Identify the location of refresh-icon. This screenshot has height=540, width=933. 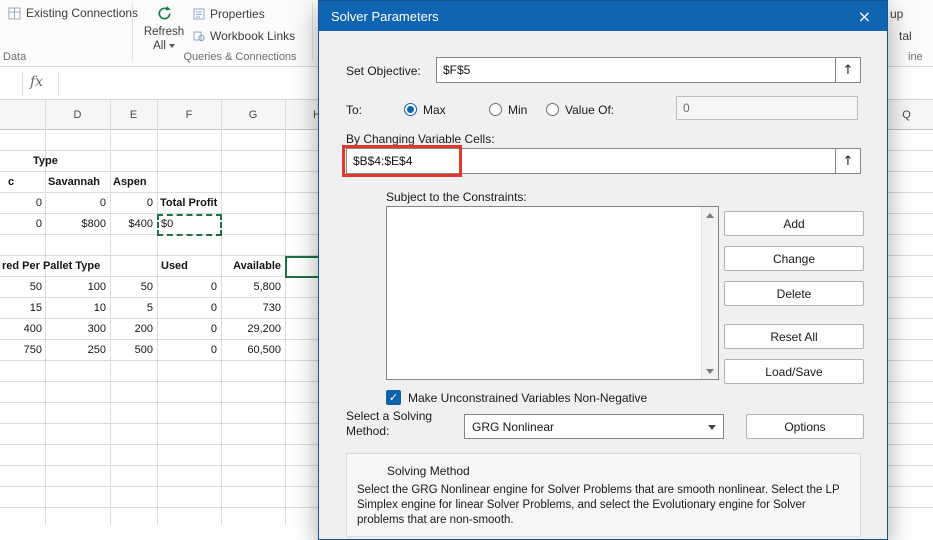
(164, 15).